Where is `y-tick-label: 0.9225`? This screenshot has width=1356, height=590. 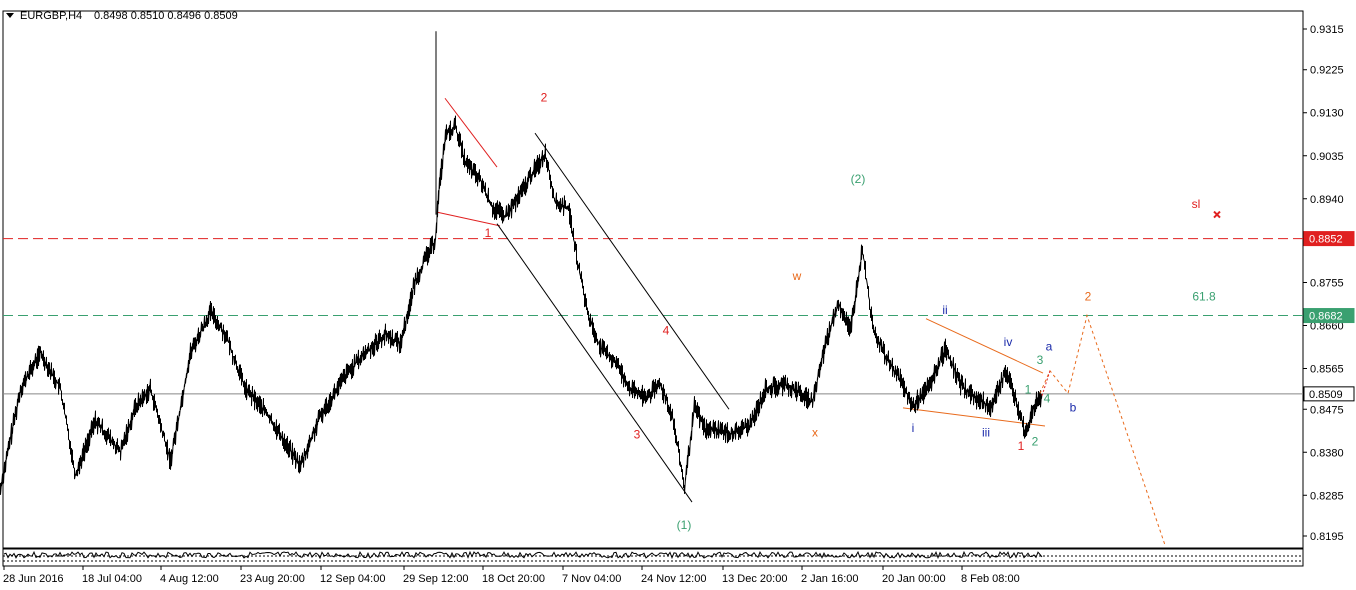
y-tick-label: 0.9225 is located at coordinates (1327, 71).